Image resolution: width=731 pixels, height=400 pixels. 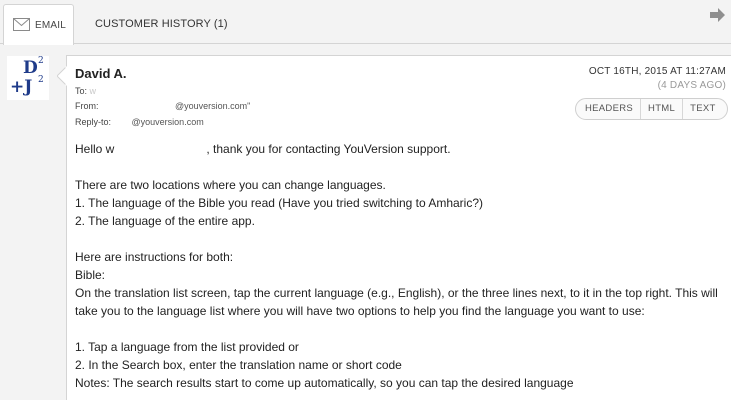 I want to click on headers-button: HEADERS, so click(x=608, y=109).